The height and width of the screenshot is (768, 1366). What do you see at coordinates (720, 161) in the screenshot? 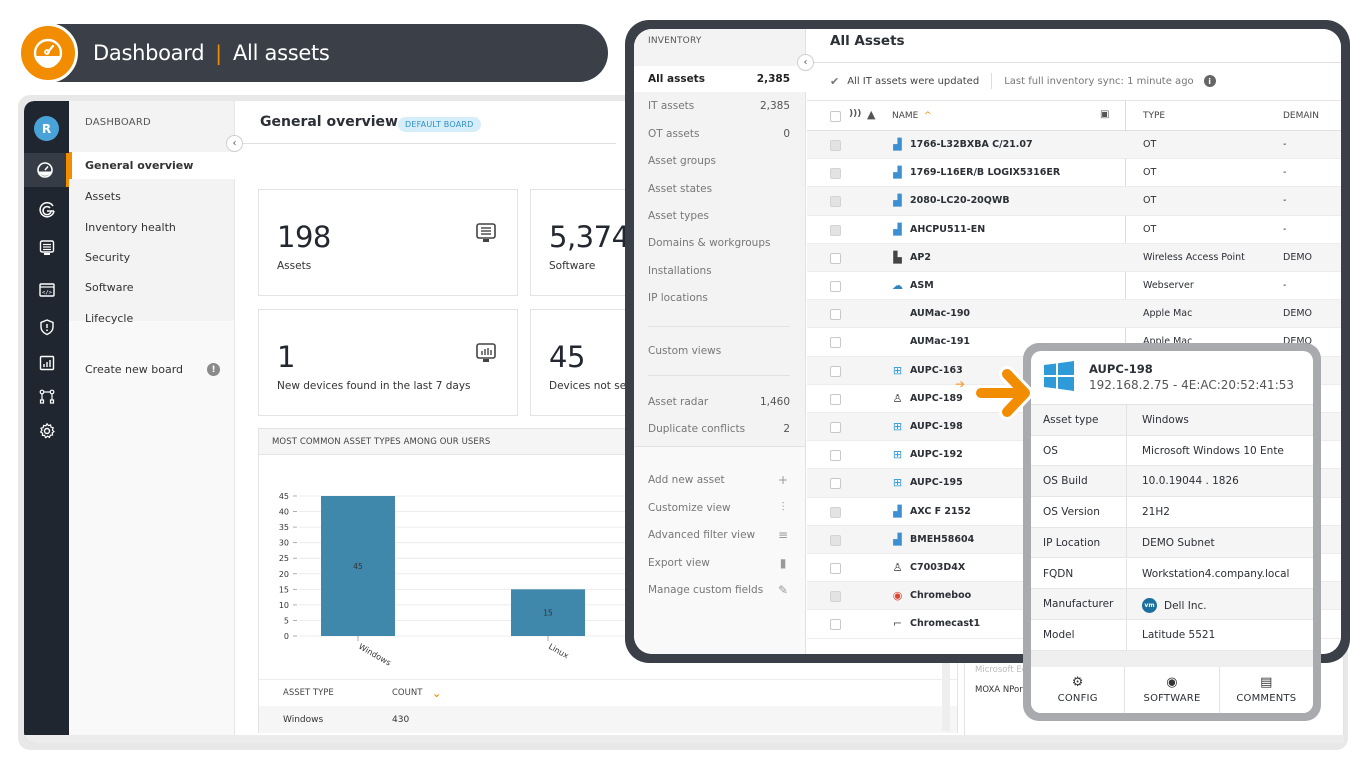
I see `nav-item-asset-groups: Asset groups` at bounding box center [720, 161].